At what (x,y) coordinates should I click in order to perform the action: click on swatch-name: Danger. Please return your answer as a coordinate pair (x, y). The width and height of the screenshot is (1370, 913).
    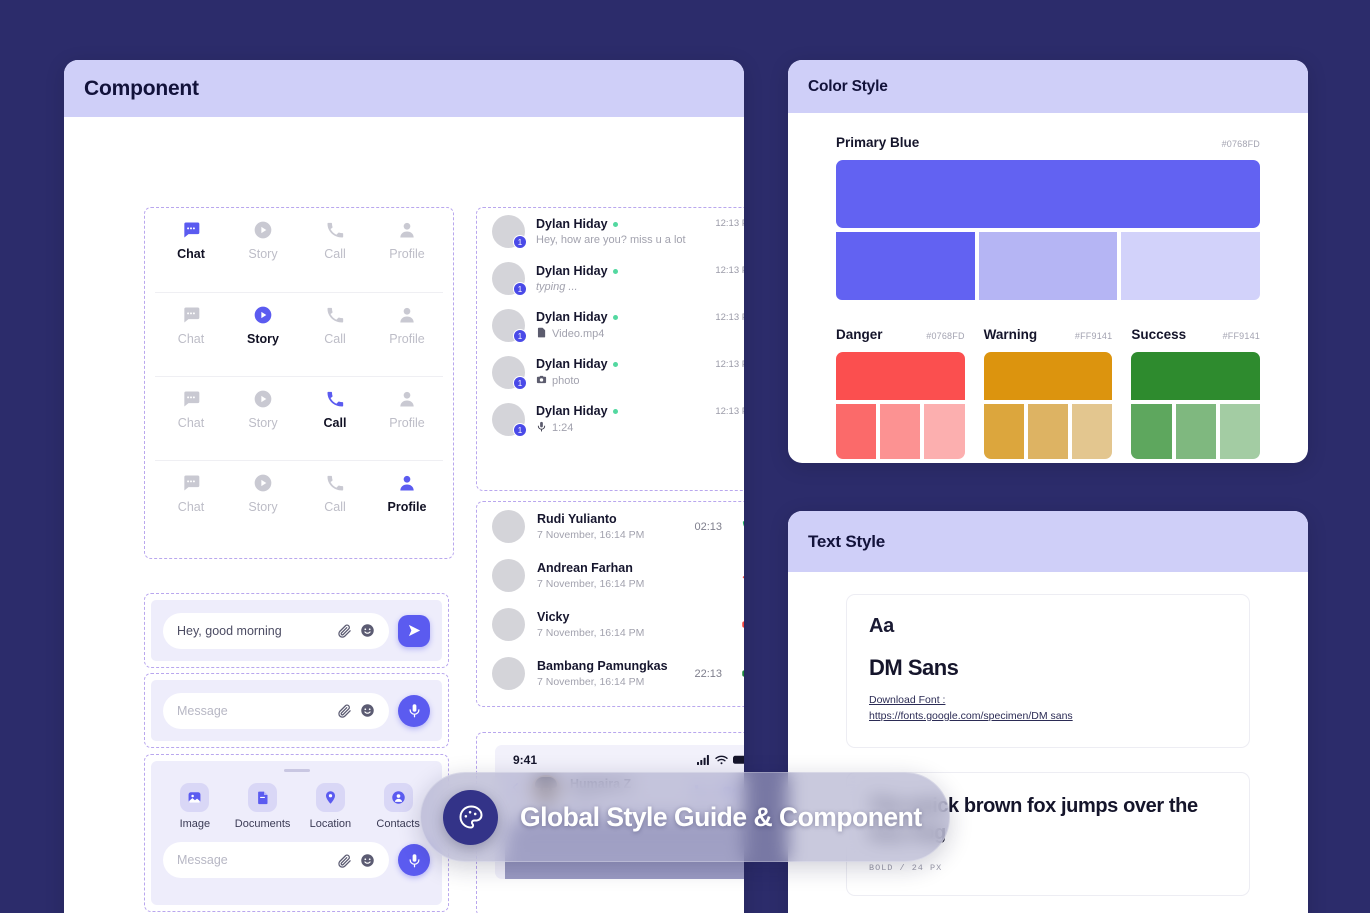
    Looking at the image, I should click on (859, 334).